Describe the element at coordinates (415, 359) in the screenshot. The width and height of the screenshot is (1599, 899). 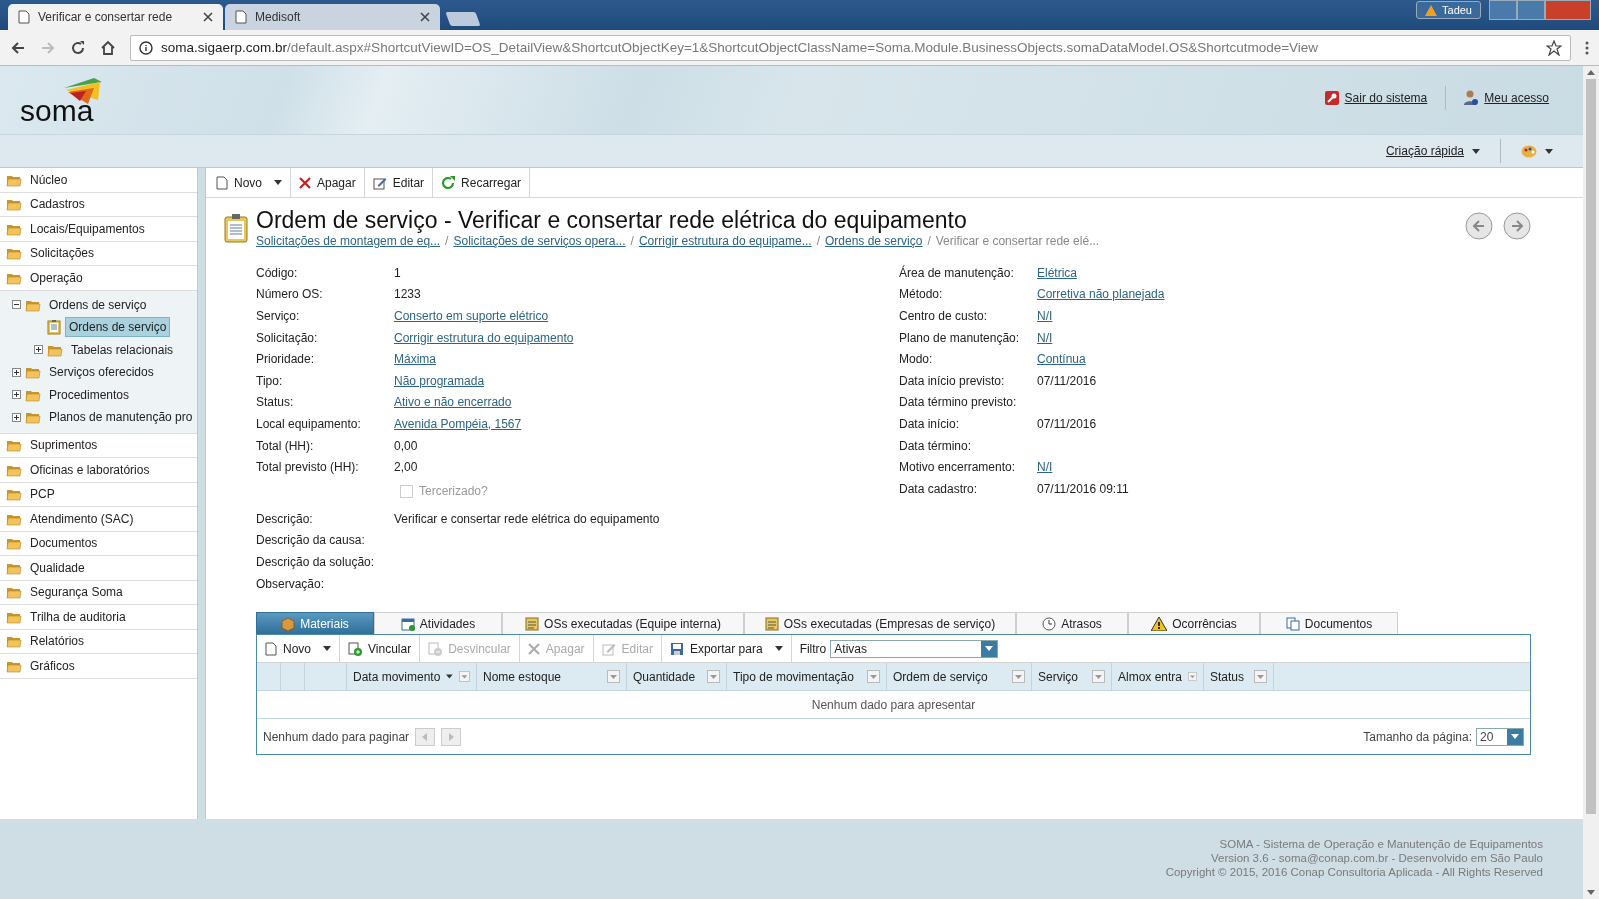
I see `field-link: Máxima` at that location.